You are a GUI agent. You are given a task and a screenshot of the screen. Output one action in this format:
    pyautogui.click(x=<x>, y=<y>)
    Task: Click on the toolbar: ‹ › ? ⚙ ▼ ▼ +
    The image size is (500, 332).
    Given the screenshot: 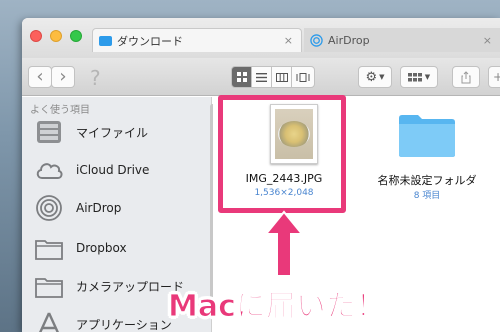 What is the action you would take?
    pyautogui.click(x=261, y=77)
    